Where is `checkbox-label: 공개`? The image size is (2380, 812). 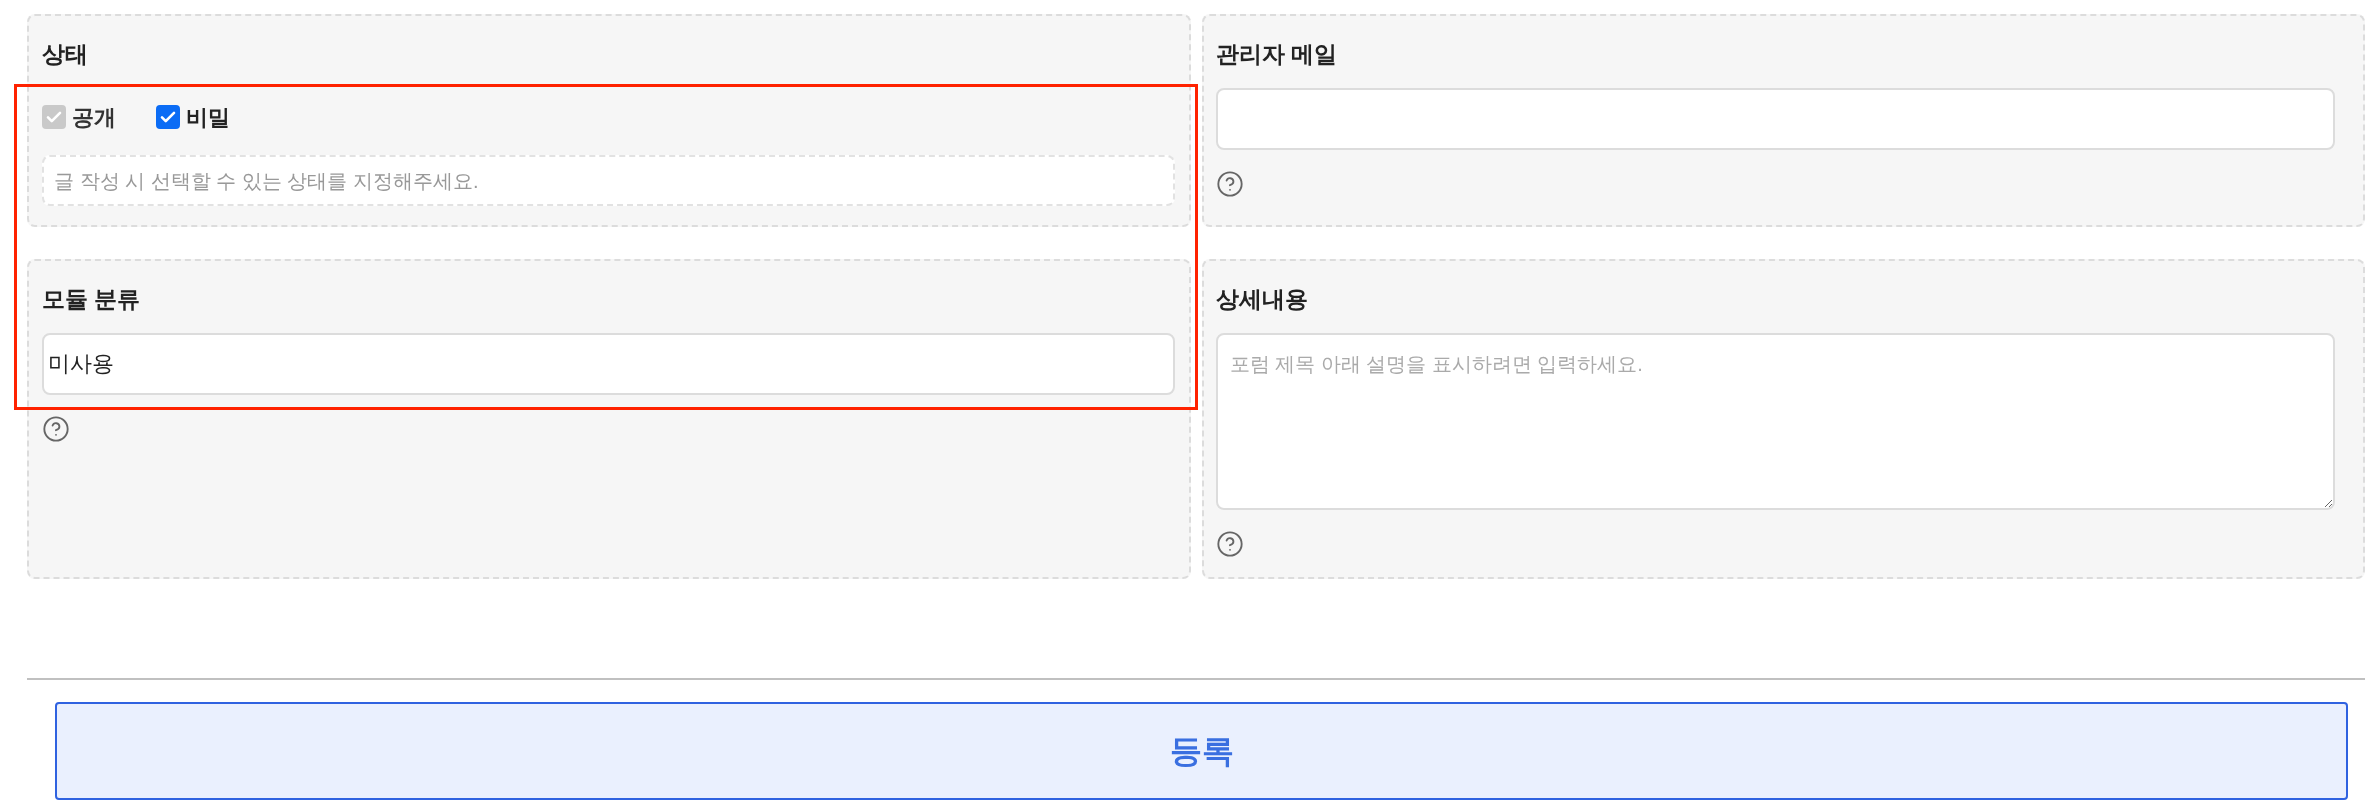 checkbox-label: 공개 is located at coordinates (94, 117).